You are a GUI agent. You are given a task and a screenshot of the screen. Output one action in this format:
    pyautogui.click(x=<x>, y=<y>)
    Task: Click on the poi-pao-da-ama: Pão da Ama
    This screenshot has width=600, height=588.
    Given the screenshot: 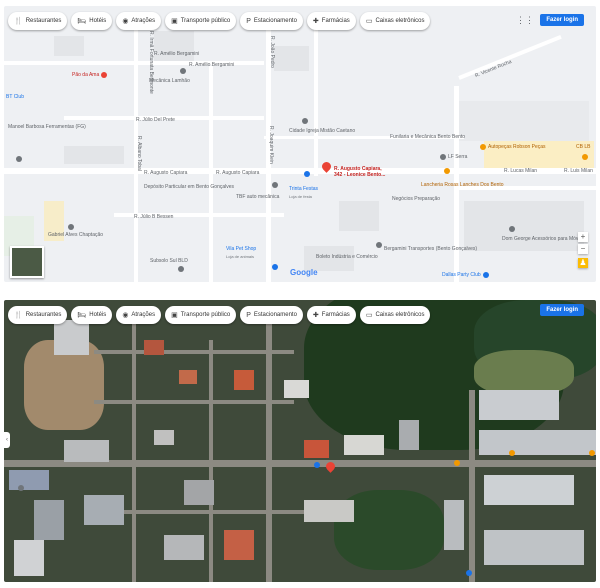 What is the action you would take?
    pyautogui.click(x=90, y=75)
    